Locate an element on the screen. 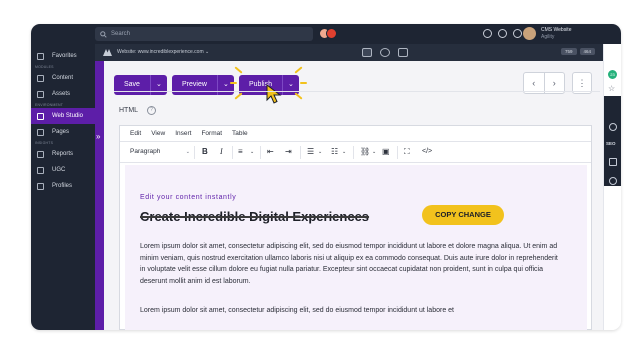 The height and width of the screenshot is (360, 640). outdent-icon: ⇤ is located at coordinates (270, 152).